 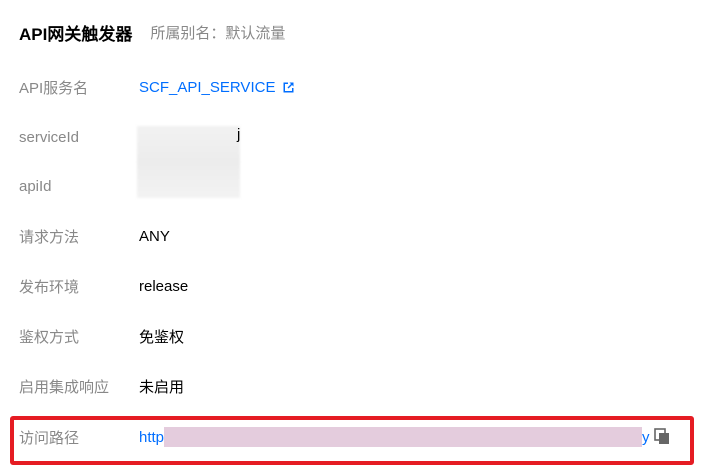 What do you see at coordinates (35, 186) in the screenshot?
I see `api-id-label: apiId` at bounding box center [35, 186].